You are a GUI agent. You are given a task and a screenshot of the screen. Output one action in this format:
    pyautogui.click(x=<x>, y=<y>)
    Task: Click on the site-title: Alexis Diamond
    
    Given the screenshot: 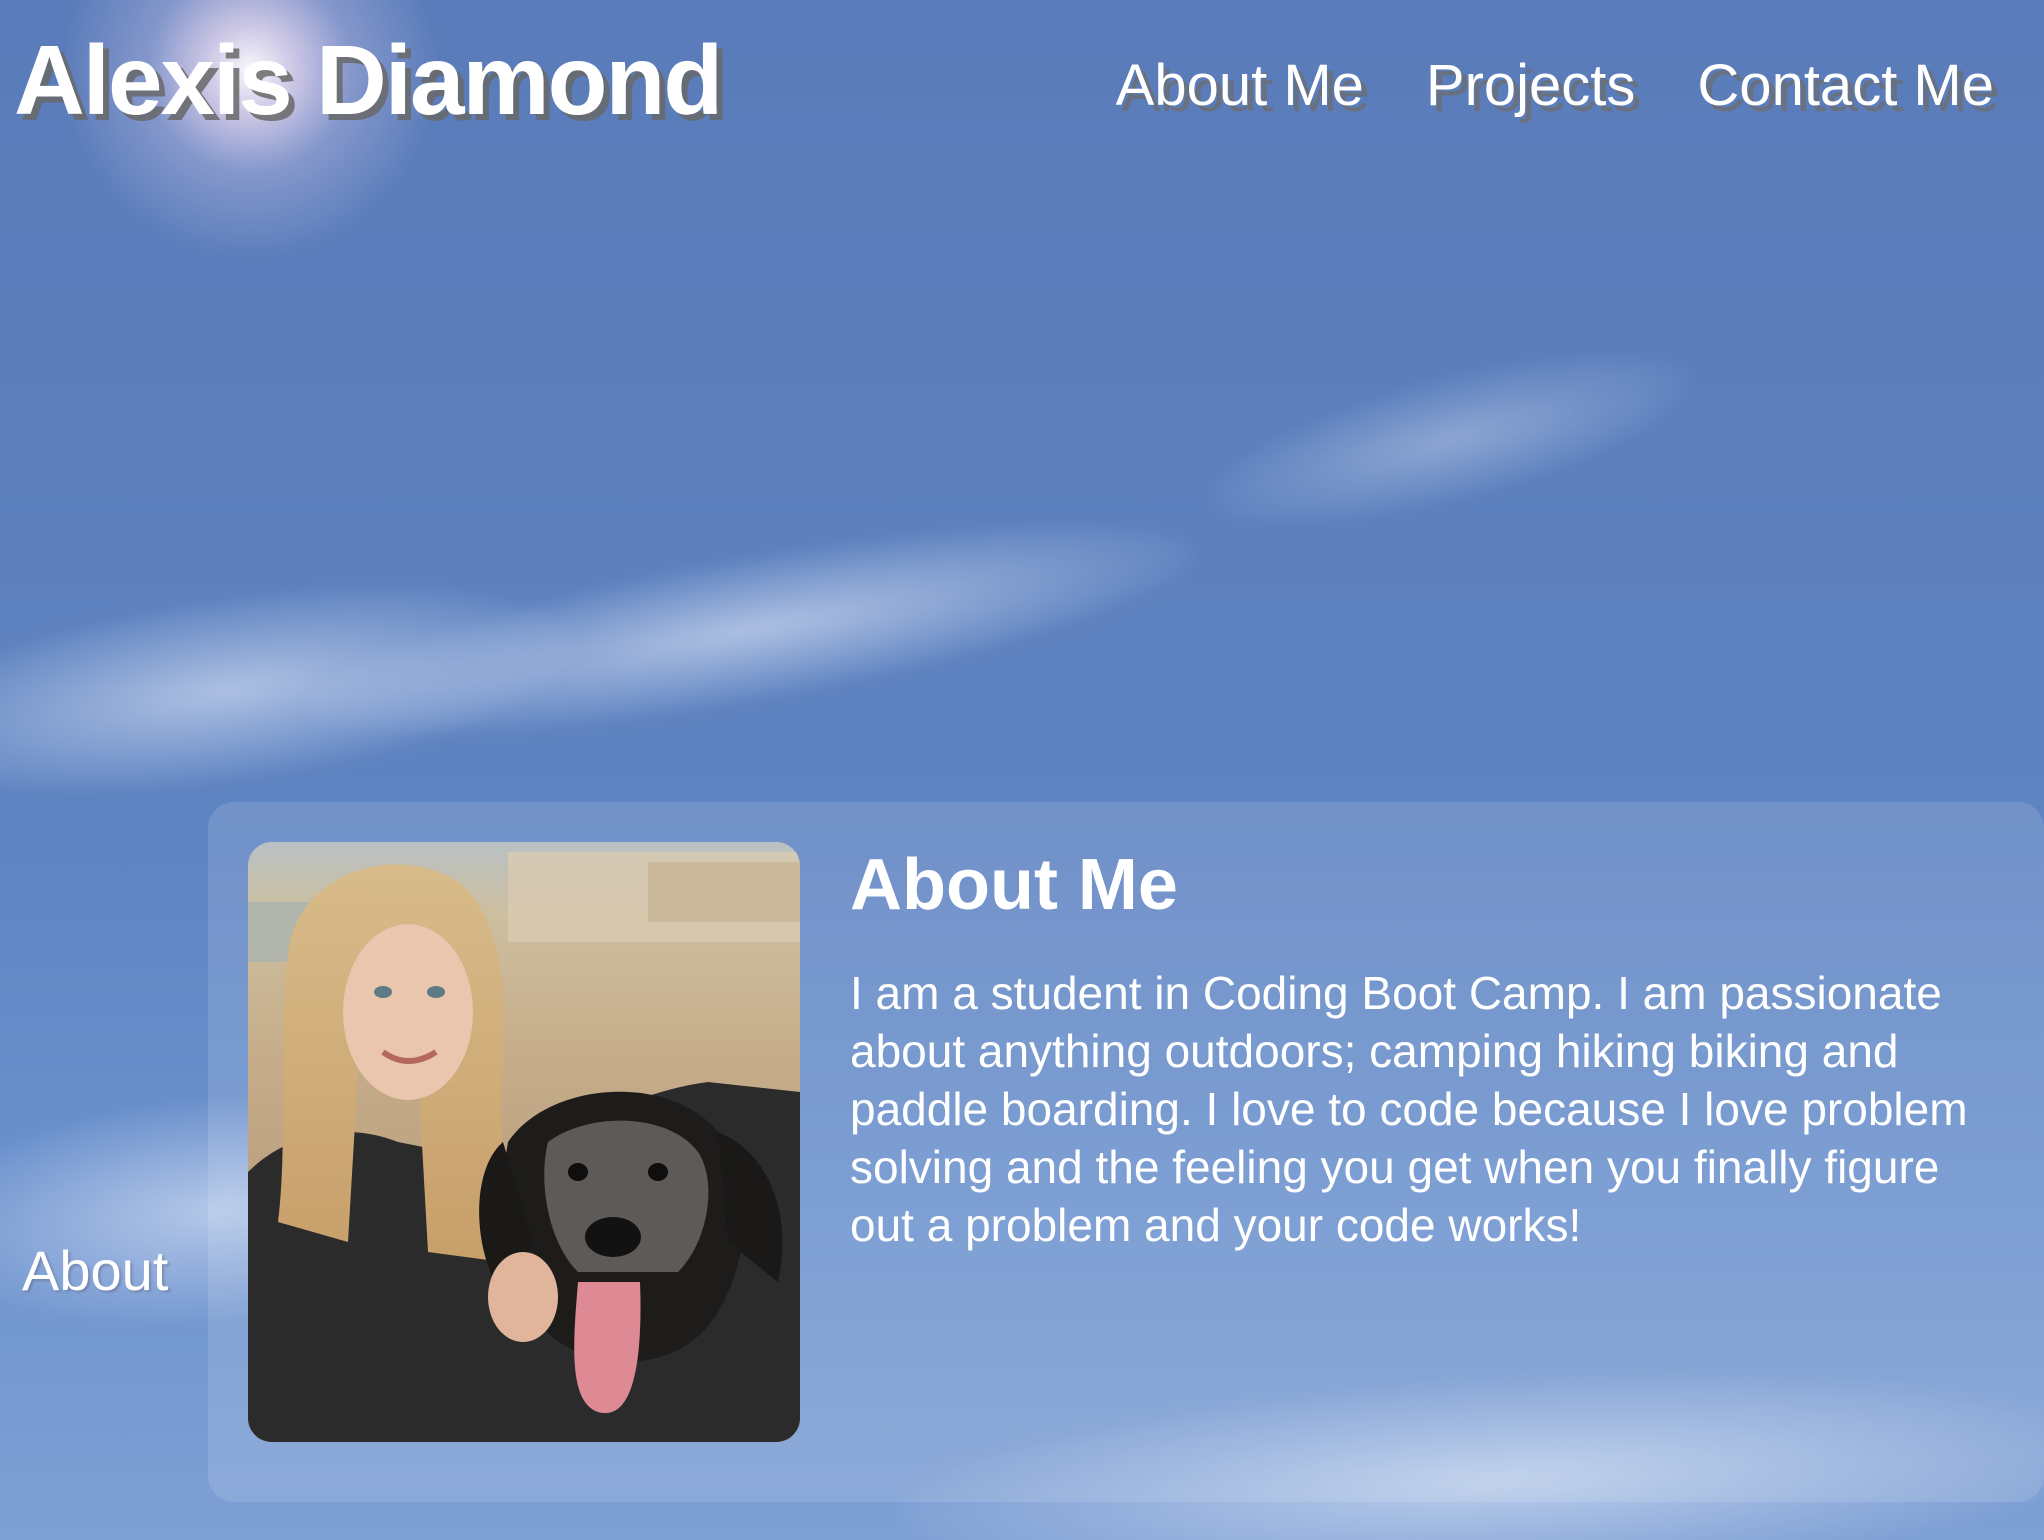 What is the action you would take?
    pyautogui.click(x=368, y=80)
    